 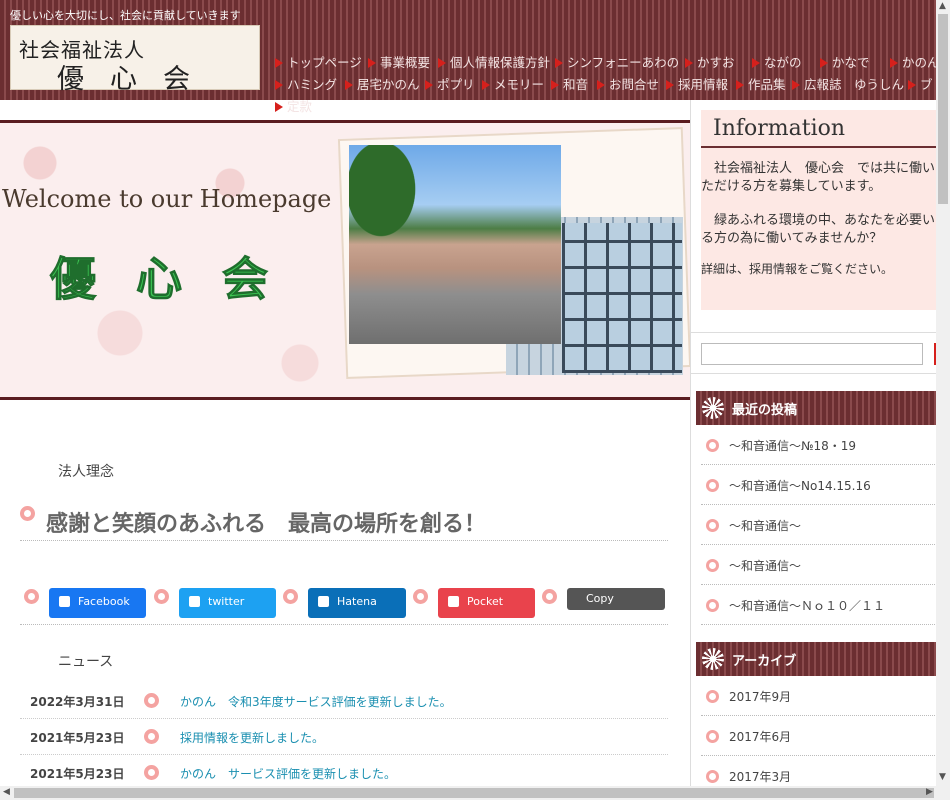 I want to click on search-widget, so click(x=815, y=353).